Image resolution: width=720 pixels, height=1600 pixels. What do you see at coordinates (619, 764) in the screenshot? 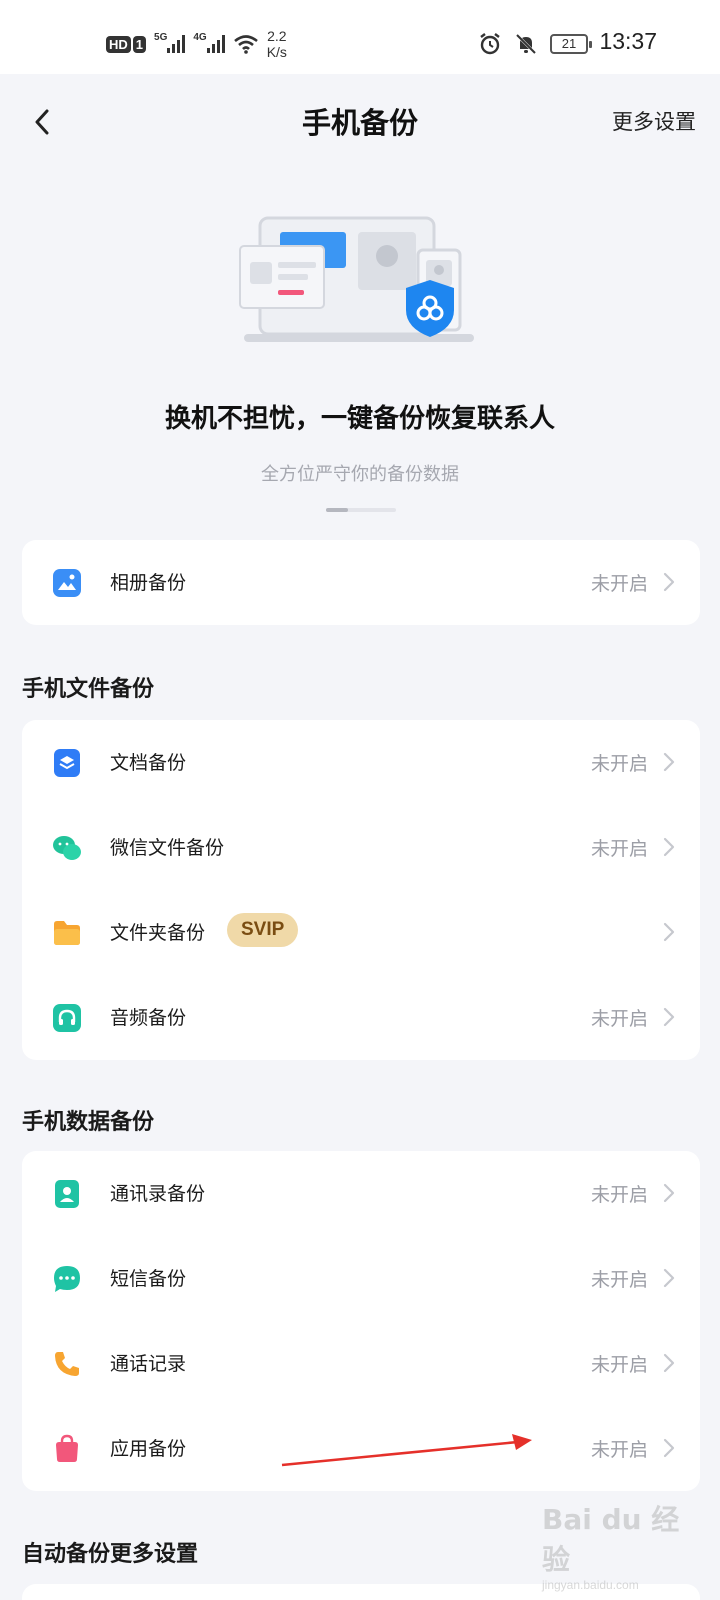
I see `document-backup-status: 未开启` at bounding box center [619, 764].